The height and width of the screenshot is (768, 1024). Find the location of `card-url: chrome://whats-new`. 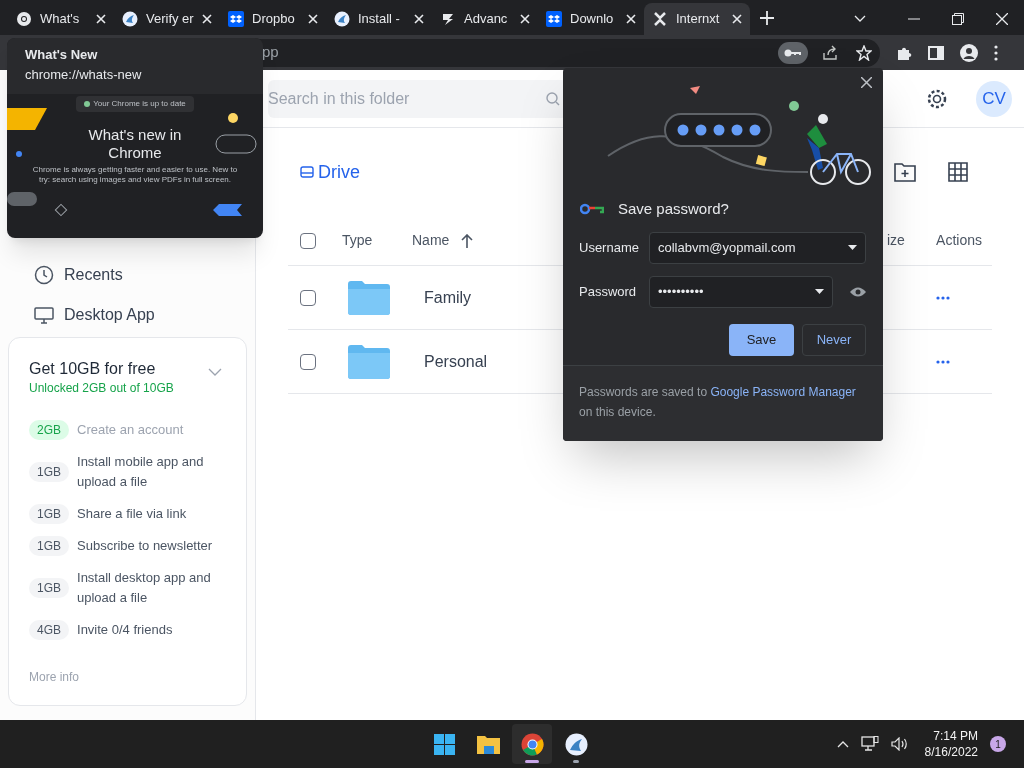

card-url: chrome://whats-new is located at coordinates (84, 75).